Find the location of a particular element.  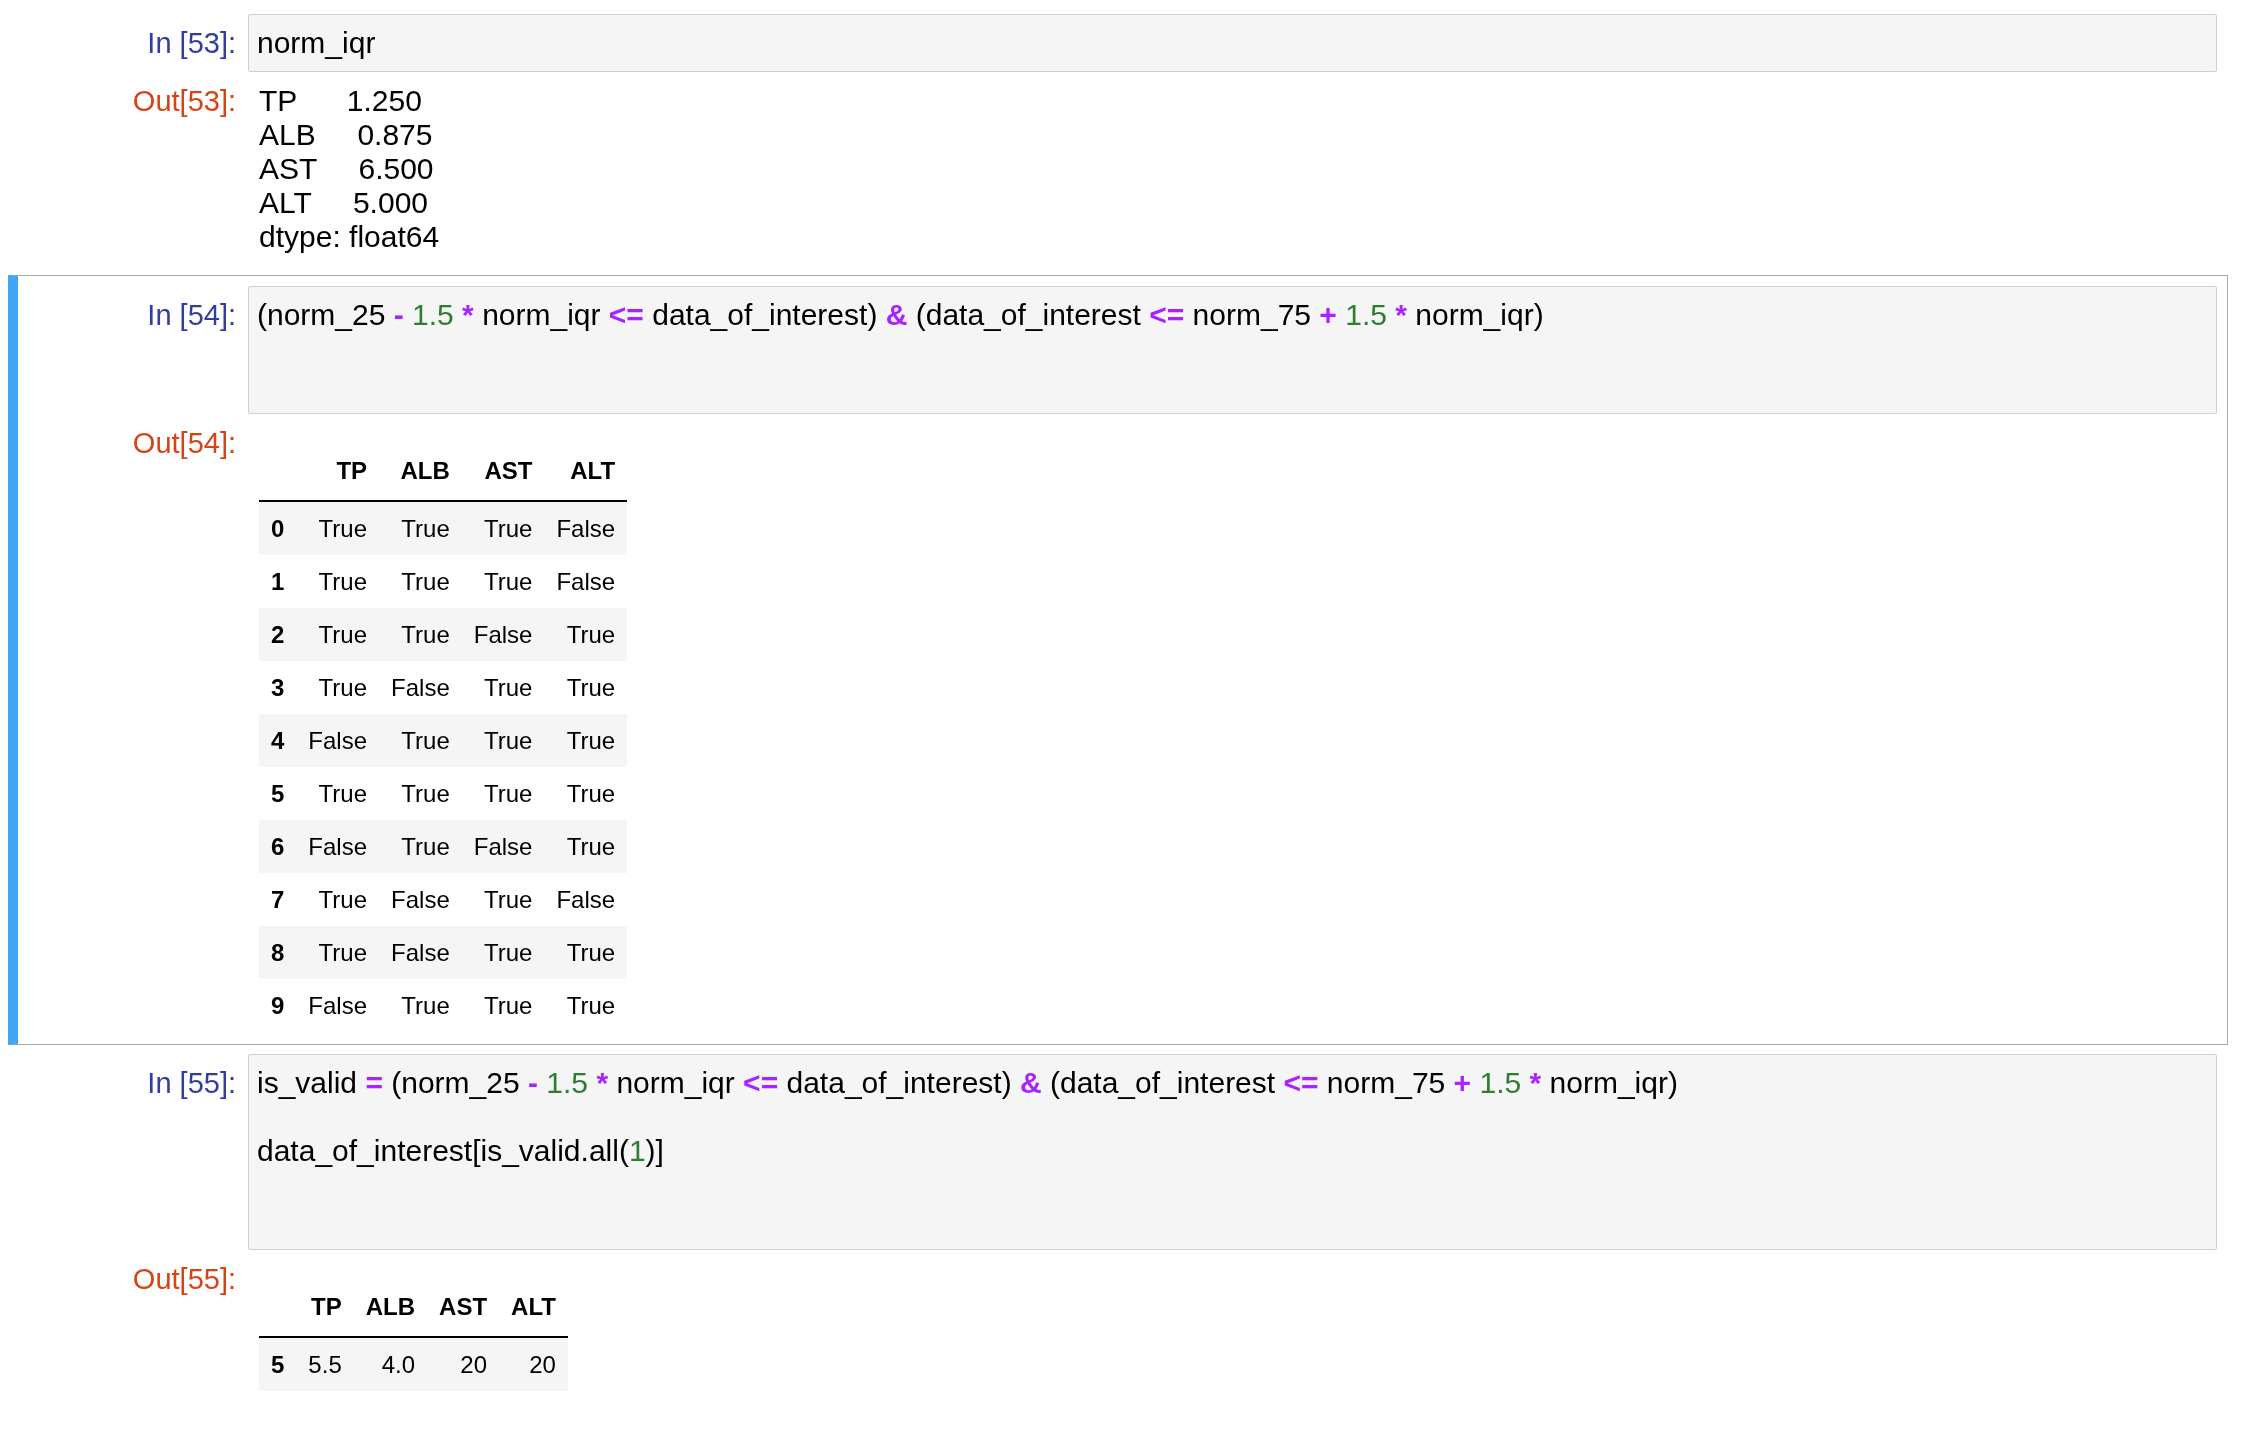

code-line: (norm_25 - 1.5 * norm_iqr <= data_of_interest) & (data_of_interest <= norm_75 + 1.5 * norm_iqr) is located at coordinates (900, 315).